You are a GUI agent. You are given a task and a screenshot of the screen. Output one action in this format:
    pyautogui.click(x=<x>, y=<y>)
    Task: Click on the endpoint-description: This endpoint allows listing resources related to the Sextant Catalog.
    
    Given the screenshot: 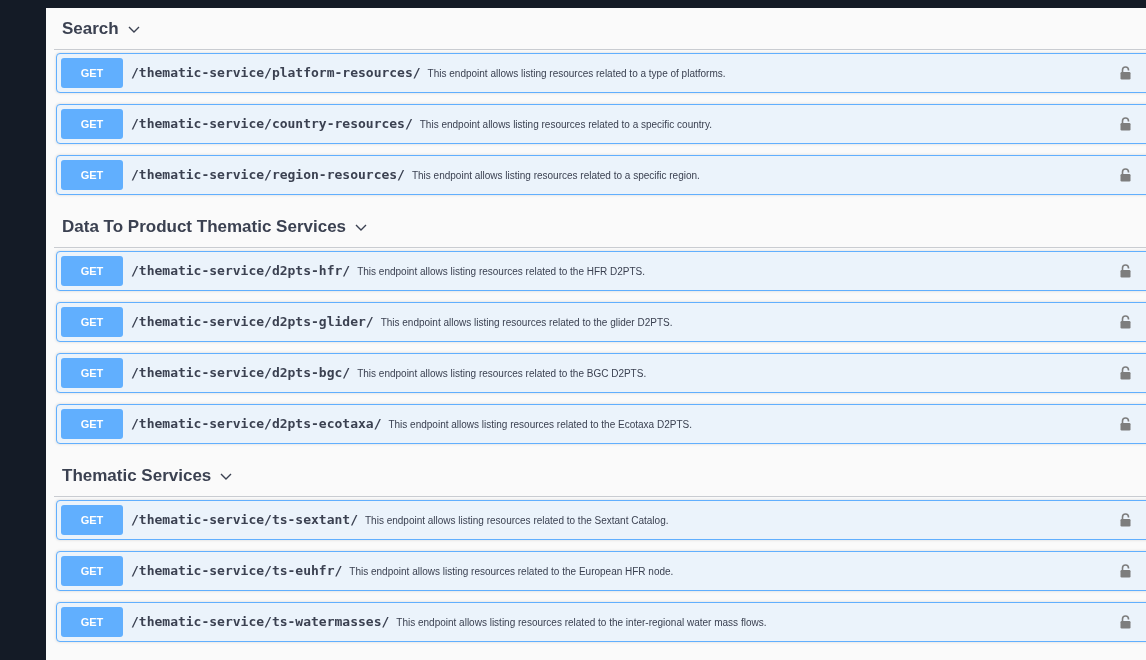 What is the action you would take?
    pyautogui.click(x=517, y=520)
    